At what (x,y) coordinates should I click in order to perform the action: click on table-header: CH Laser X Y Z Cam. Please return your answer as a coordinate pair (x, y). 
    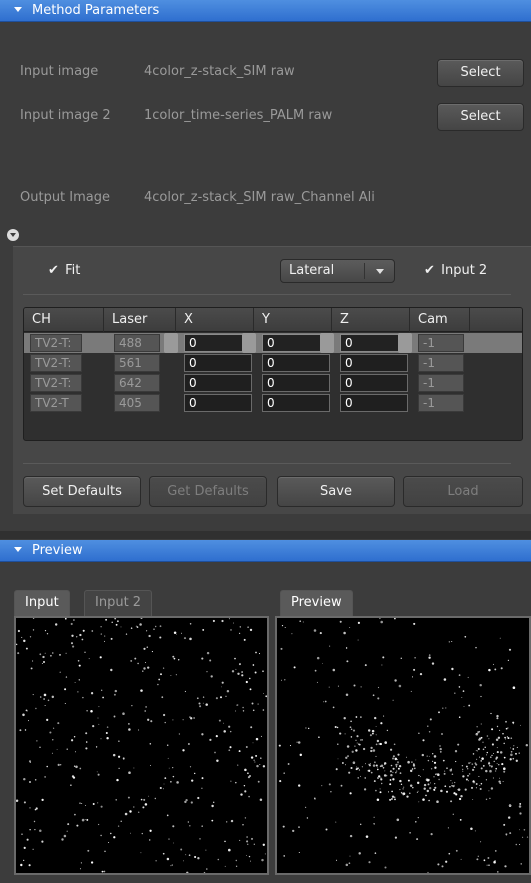
    Looking at the image, I should click on (273, 320).